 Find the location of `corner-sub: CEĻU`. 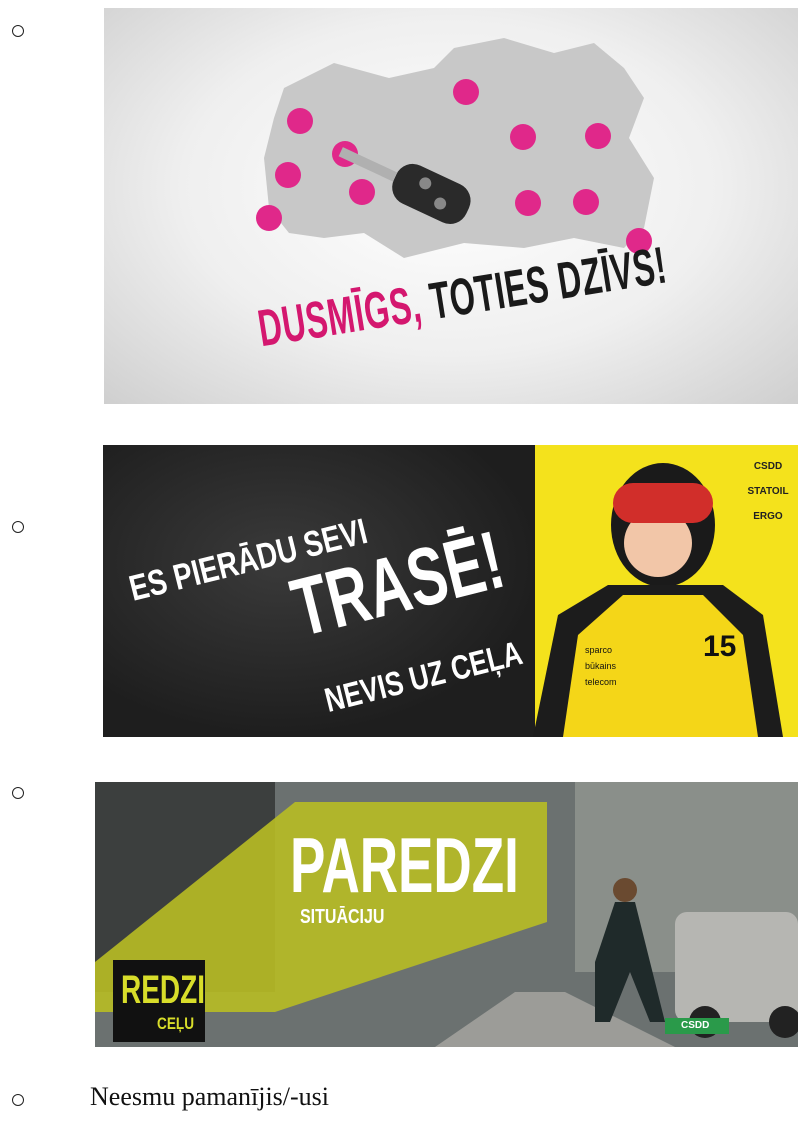

corner-sub: CEĻU is located at coordinates (176, 1023).